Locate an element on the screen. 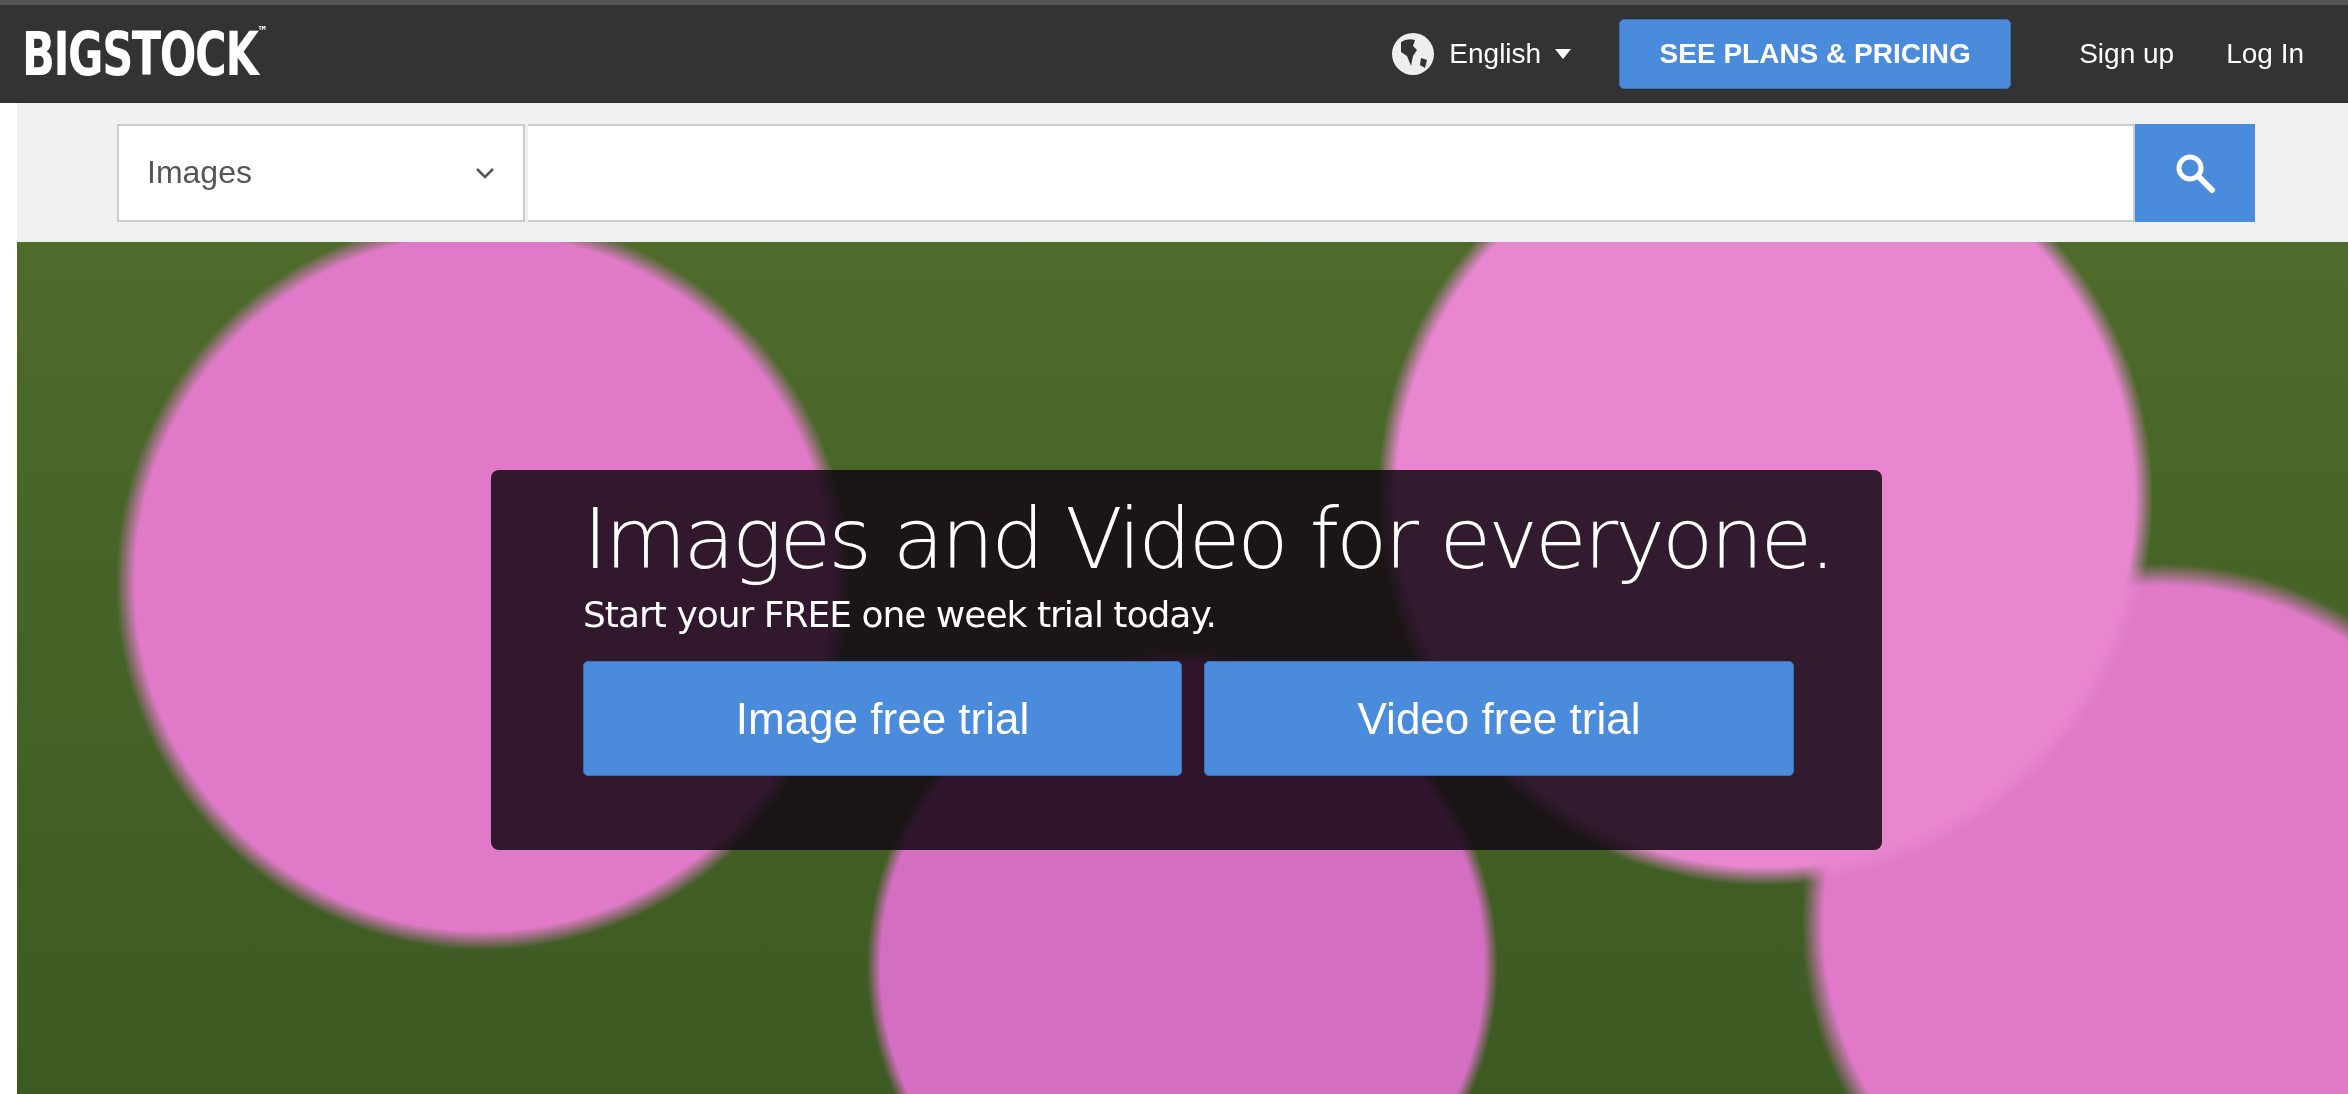 This screenshot has width=2348, height=1094. nav-link: Sign up is located at coordinates (2127, 54).